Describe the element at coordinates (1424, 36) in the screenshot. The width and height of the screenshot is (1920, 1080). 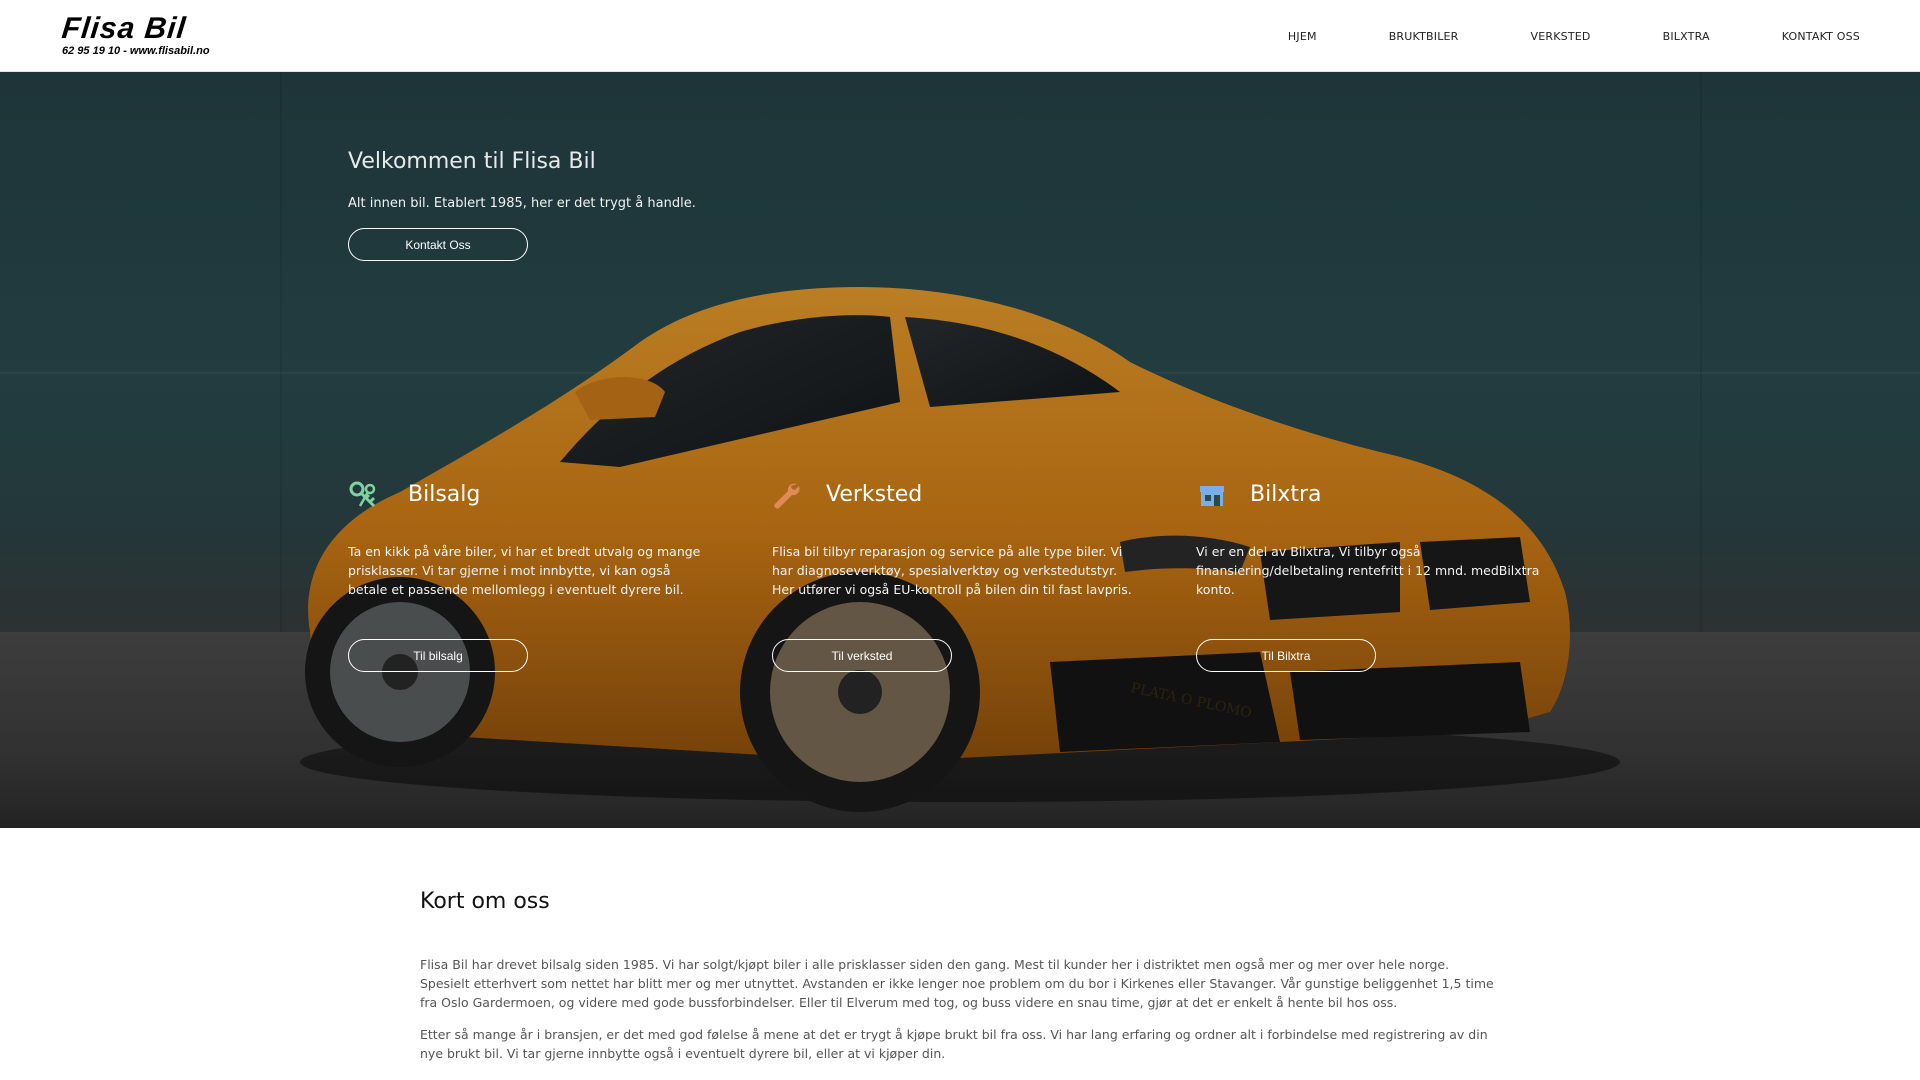
I see `nav-item-bruktbiler: BRUKTBILER` at that location.